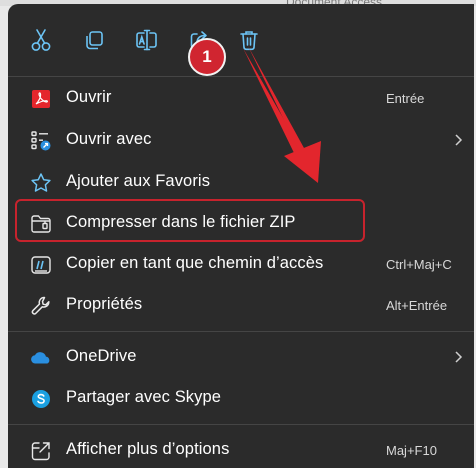 The width and height of the screenshot is (476, 468). Describe the element at coordinates (241, 305) in the screenshot. I see `menu-item-properties: Propriétés Alt+Entrée` at that location.